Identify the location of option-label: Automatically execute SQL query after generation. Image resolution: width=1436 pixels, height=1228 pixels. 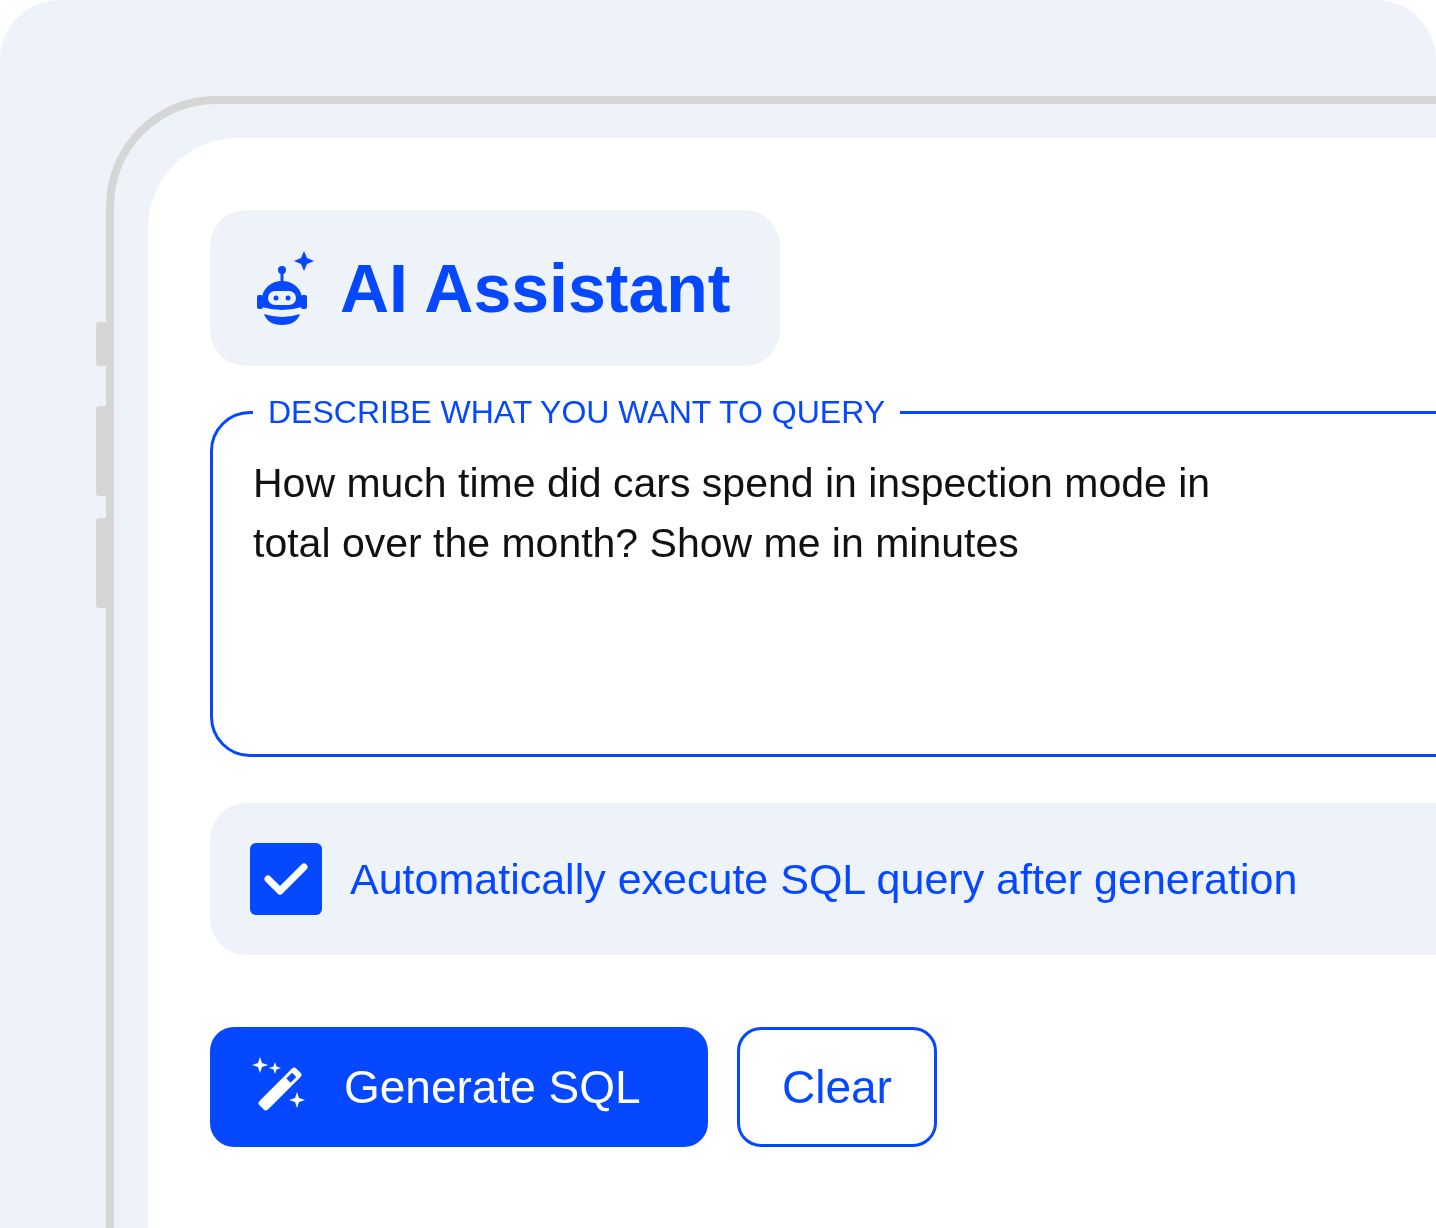
(824, 879).